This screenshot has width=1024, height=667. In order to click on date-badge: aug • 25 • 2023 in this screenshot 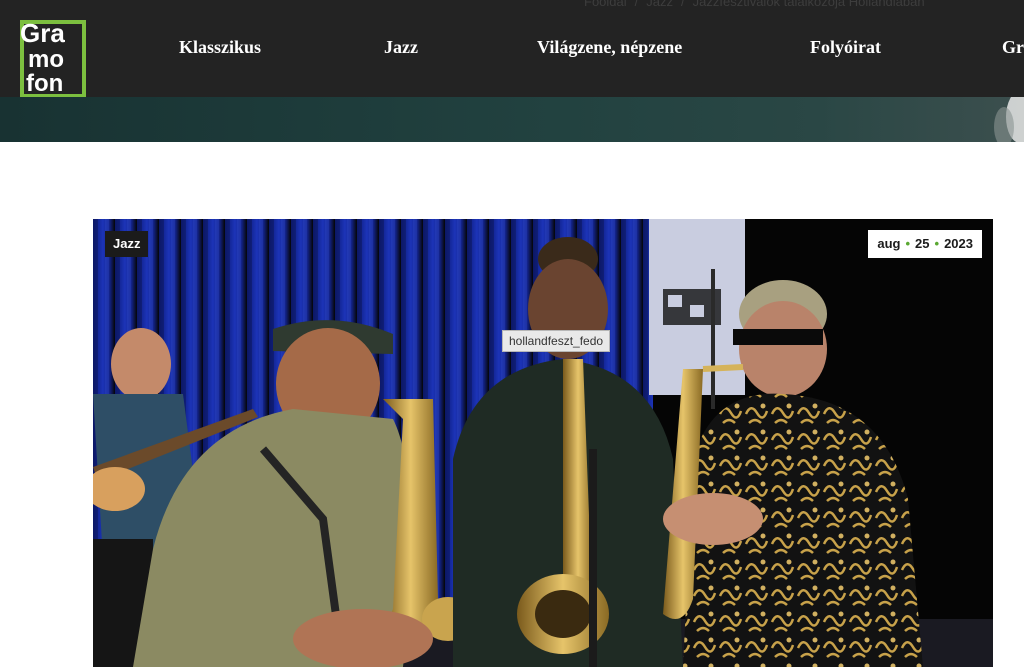, I will do `click(925, 244)`.